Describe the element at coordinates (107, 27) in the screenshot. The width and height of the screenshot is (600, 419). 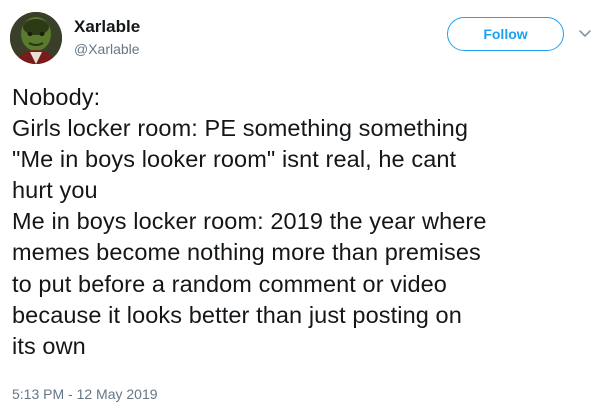
I see `display-name: Xarlable` at that location.